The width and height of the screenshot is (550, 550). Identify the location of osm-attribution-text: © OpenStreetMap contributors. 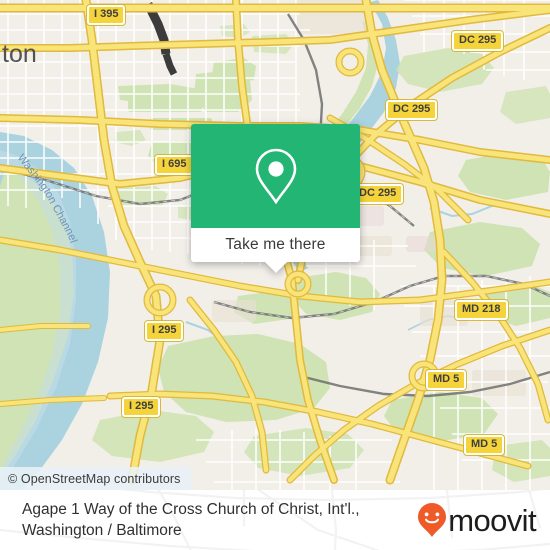
(94, 478).